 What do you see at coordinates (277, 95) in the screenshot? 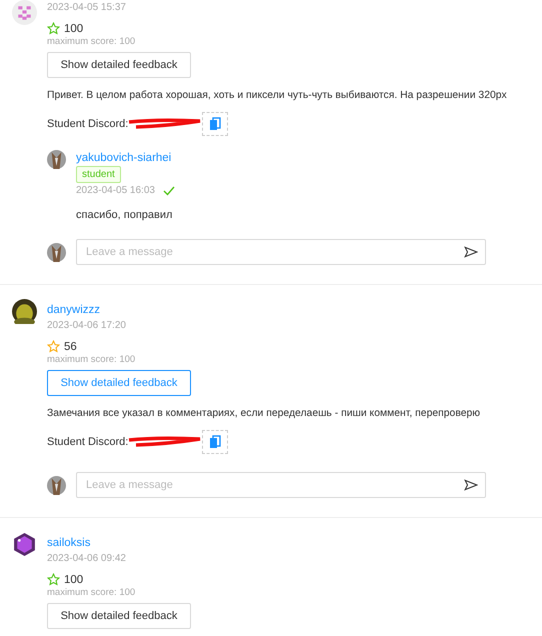
I see `review-comment: Привет. В целом работа хорошая, хоть и пиксели чуть-чуть выбиваются. На разрешении 320px` at bounding box center [277, 95].